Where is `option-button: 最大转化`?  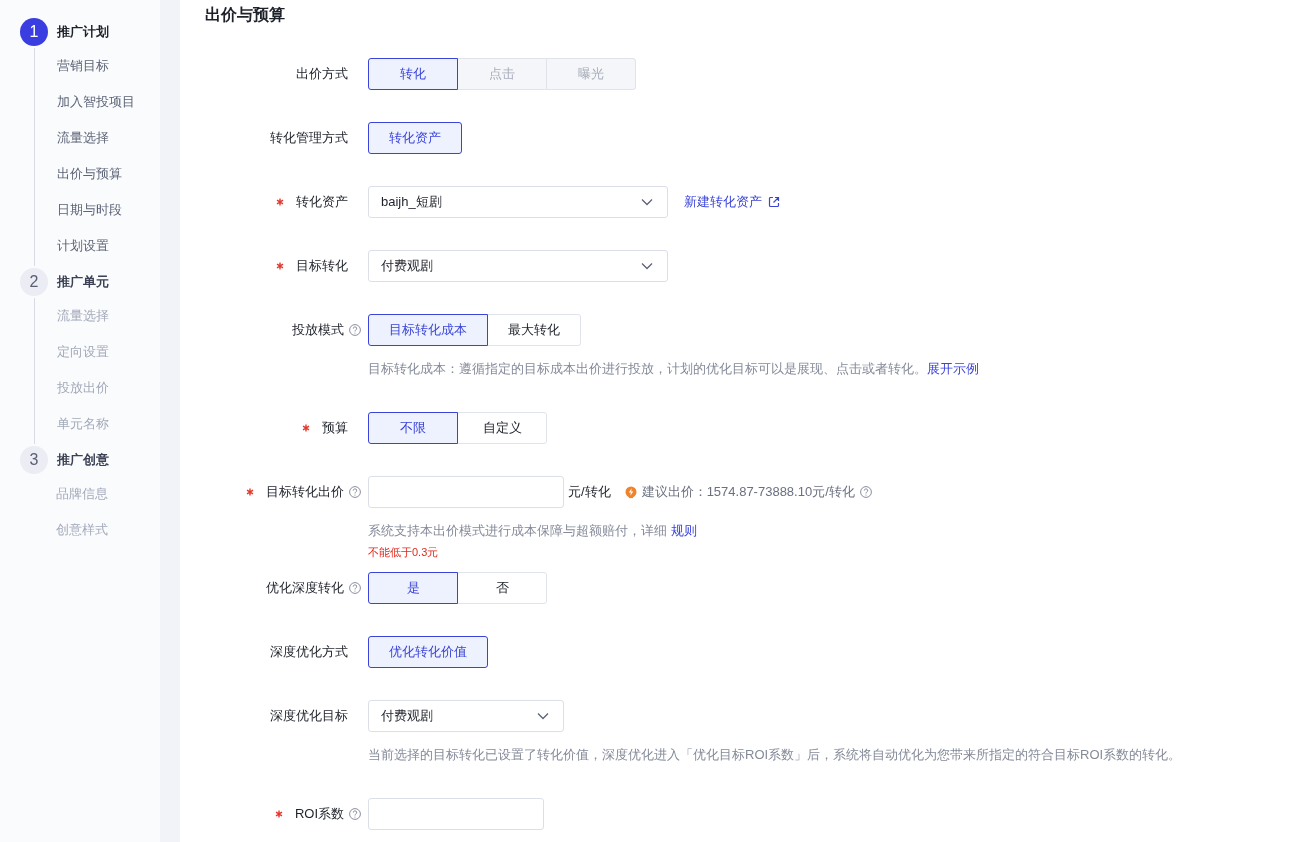 option-button: 最大转化 is located at coordinates (534, 330).